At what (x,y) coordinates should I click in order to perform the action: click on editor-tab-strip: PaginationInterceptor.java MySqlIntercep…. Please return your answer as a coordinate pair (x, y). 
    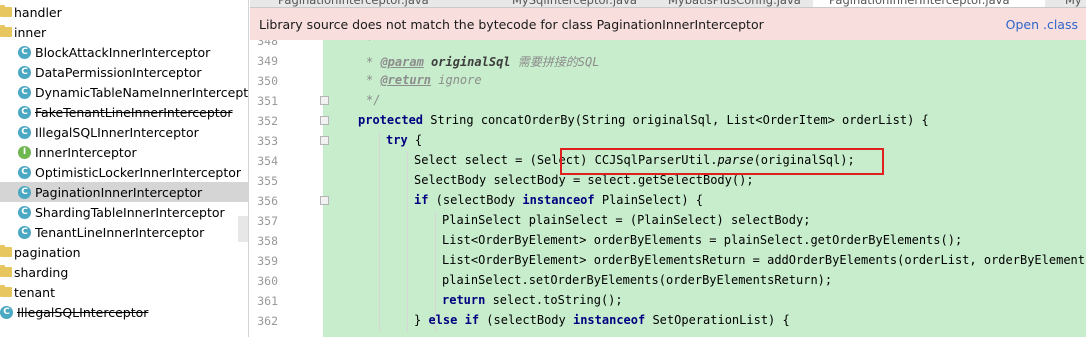
    Looking at the image, I should click on (668, 4).